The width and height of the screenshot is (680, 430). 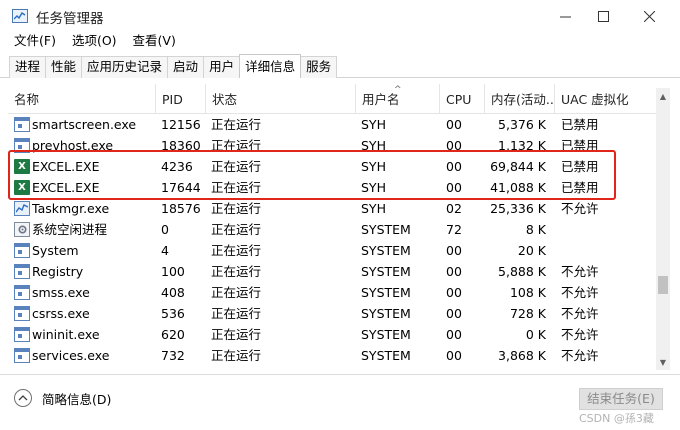 What do you see at coordinates (270, 66) in the screenshot?
I see `tab-details: 详细信息` at bounding box center [270, 66].